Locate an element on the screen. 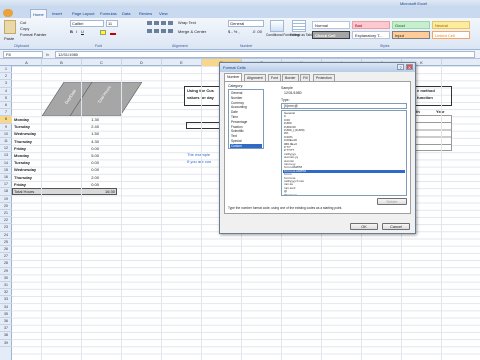 This screenshot has height=360, width=480. row-header-34: 34 is located at coordinates (6, 307).